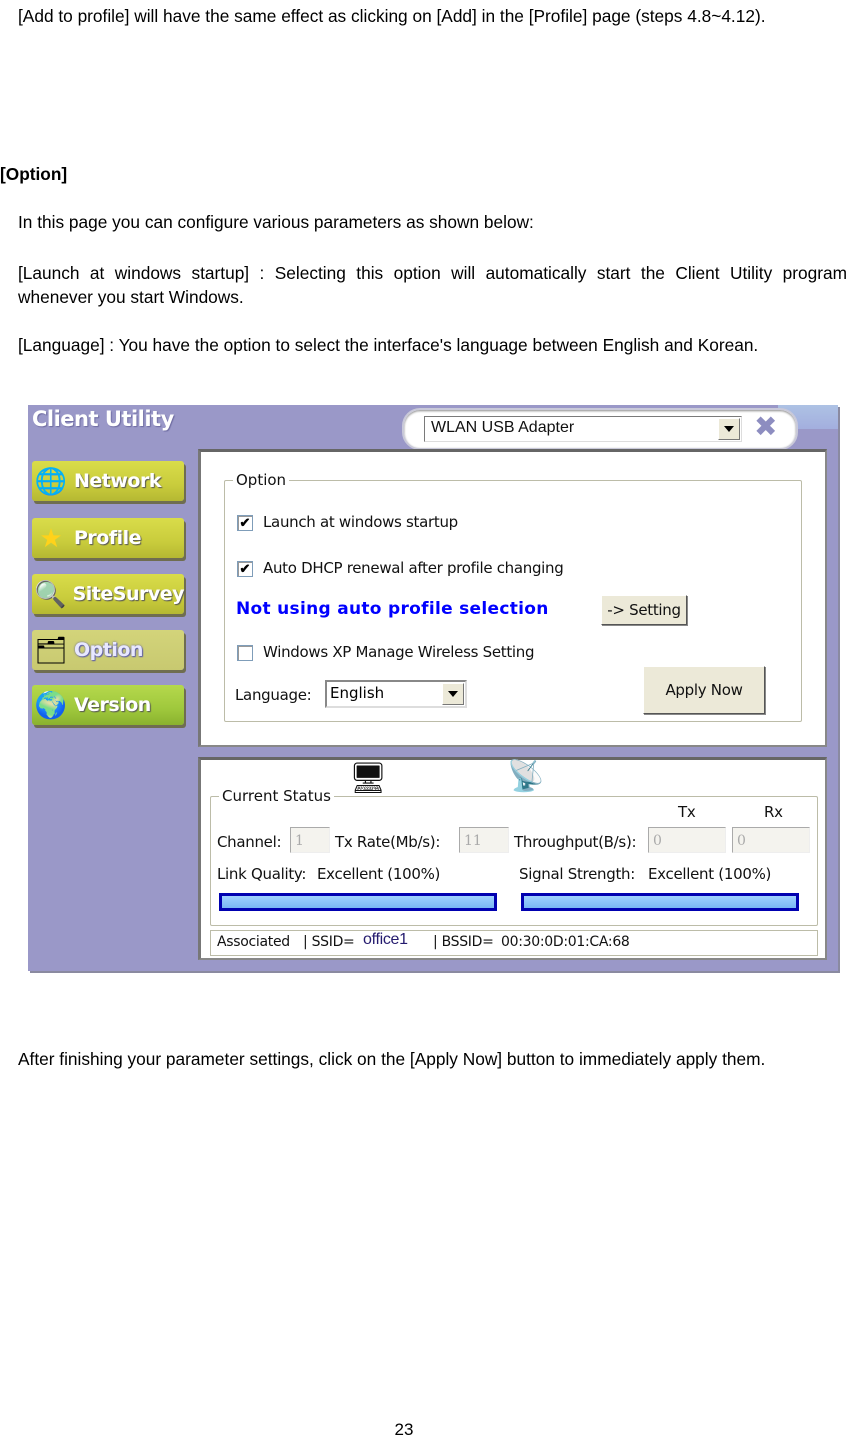  Describe the element at coordinates (503, 427) in the screenshot. I see `adapter-value: WLAN USB Adapter` at that location.